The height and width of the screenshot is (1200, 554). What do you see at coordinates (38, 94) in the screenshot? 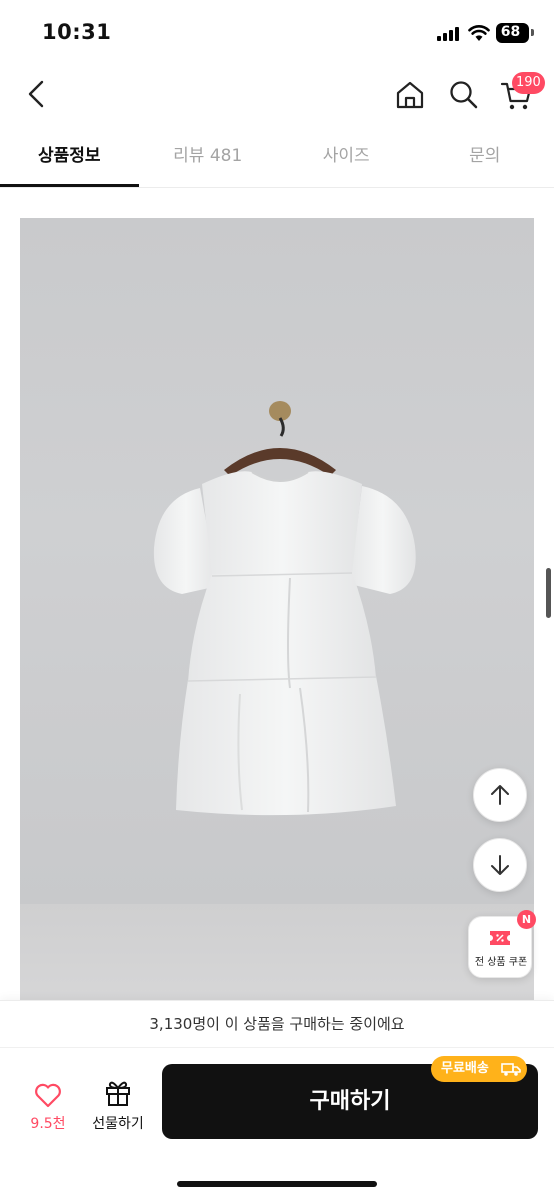
I see `back-icon` at bounding box center [38, 94].